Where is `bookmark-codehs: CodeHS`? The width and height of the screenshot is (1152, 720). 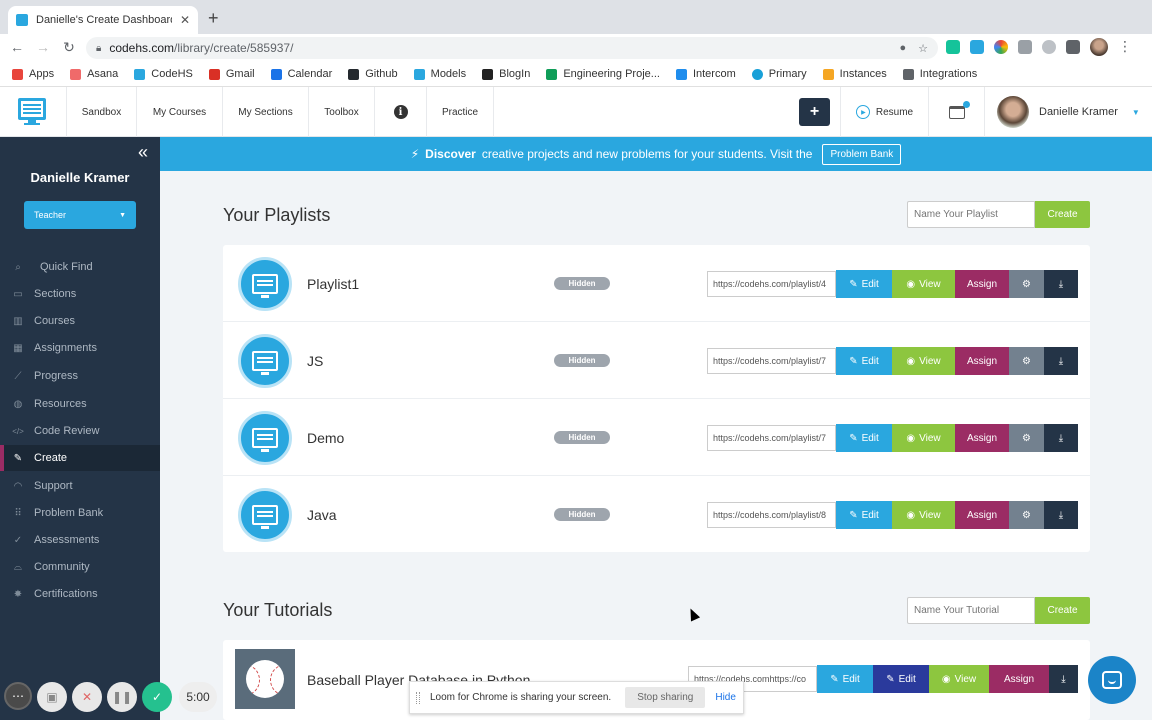
bookmark-codehs: CodeHS is located at coordinates (163, 74).